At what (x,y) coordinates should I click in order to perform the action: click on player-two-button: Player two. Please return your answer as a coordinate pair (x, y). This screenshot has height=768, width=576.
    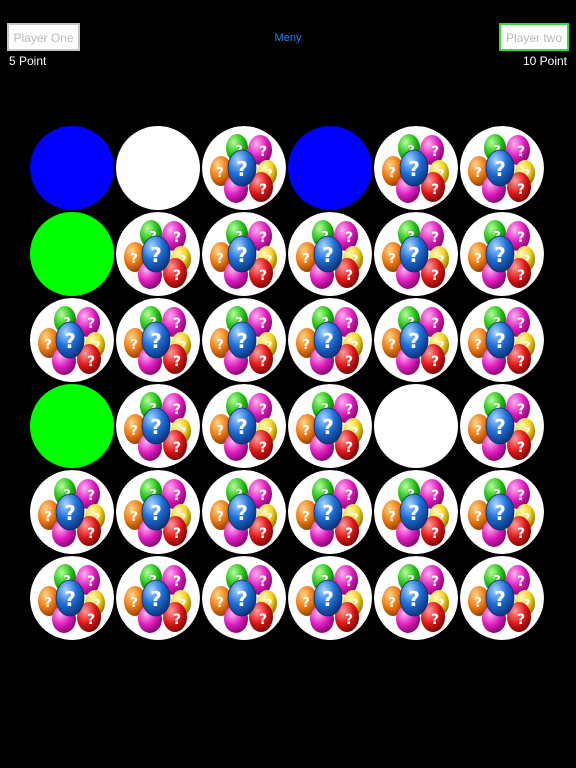
    Looking at the image, I should click on (534, 37).